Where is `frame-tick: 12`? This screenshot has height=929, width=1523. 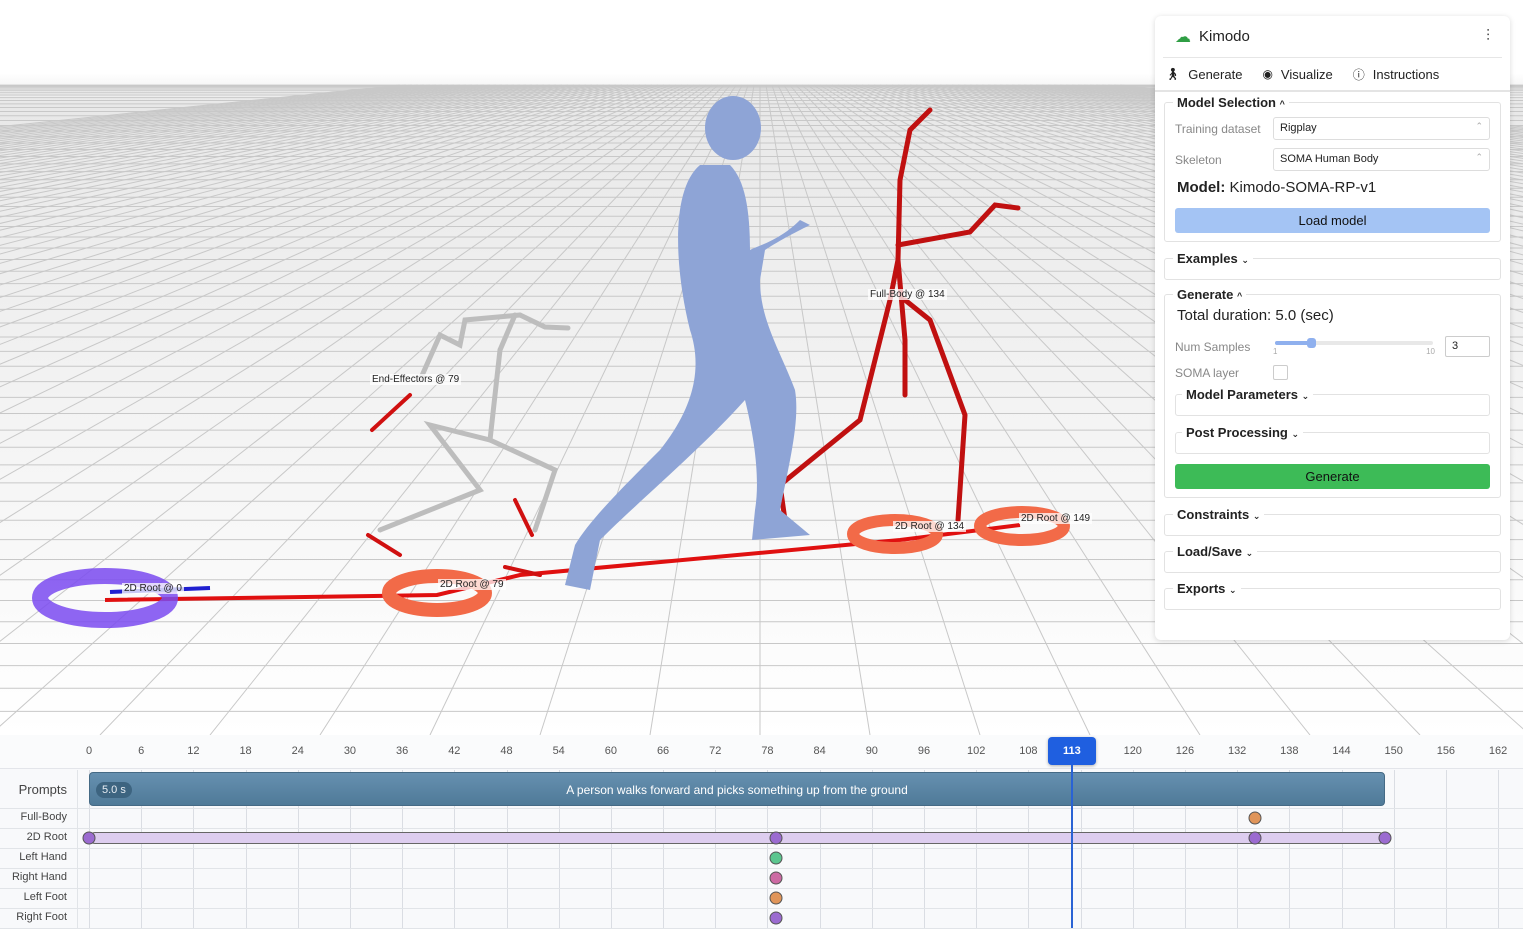
frame-tick: 12 is located at coordinates (193, 751).